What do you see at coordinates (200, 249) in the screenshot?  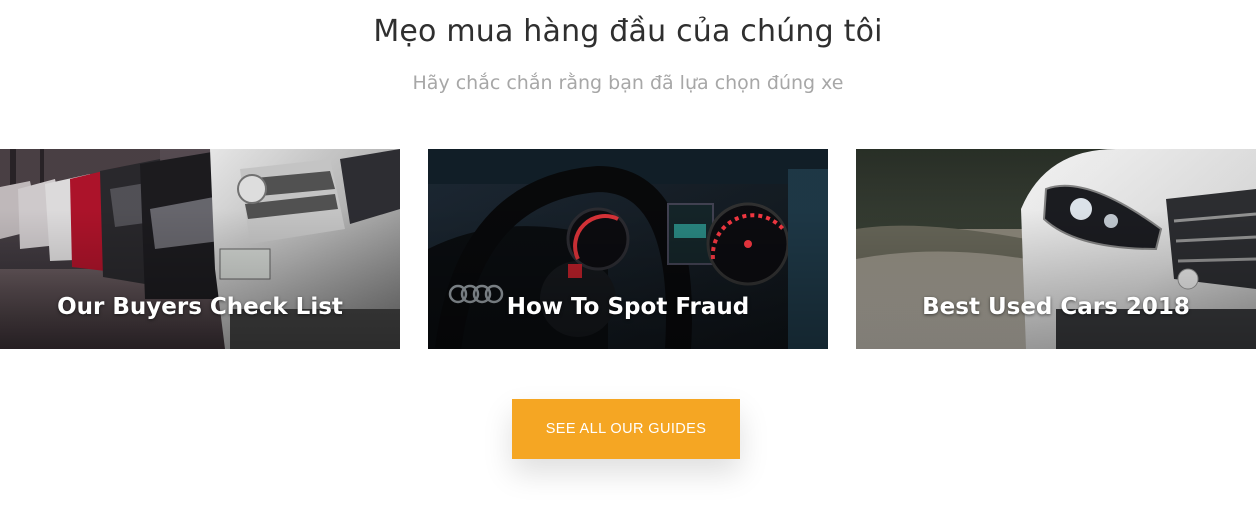 I see `guide-card-buyers-checklist: Our Buyers Check List` at bounding box center [200, 249].